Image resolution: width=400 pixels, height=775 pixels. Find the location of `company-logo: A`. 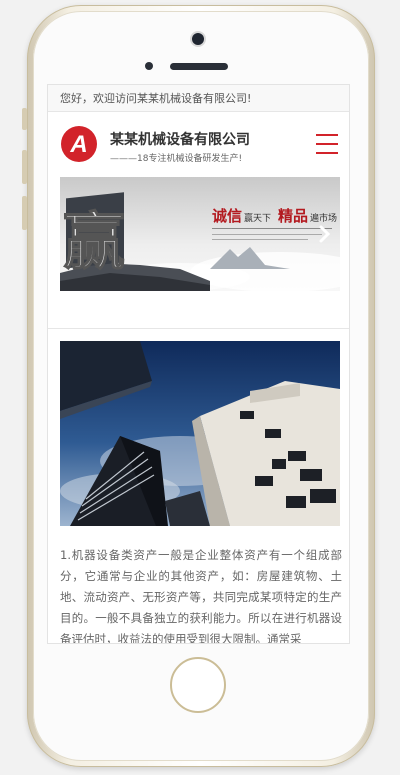

company-logo: A is located at coordinates (79, 144).